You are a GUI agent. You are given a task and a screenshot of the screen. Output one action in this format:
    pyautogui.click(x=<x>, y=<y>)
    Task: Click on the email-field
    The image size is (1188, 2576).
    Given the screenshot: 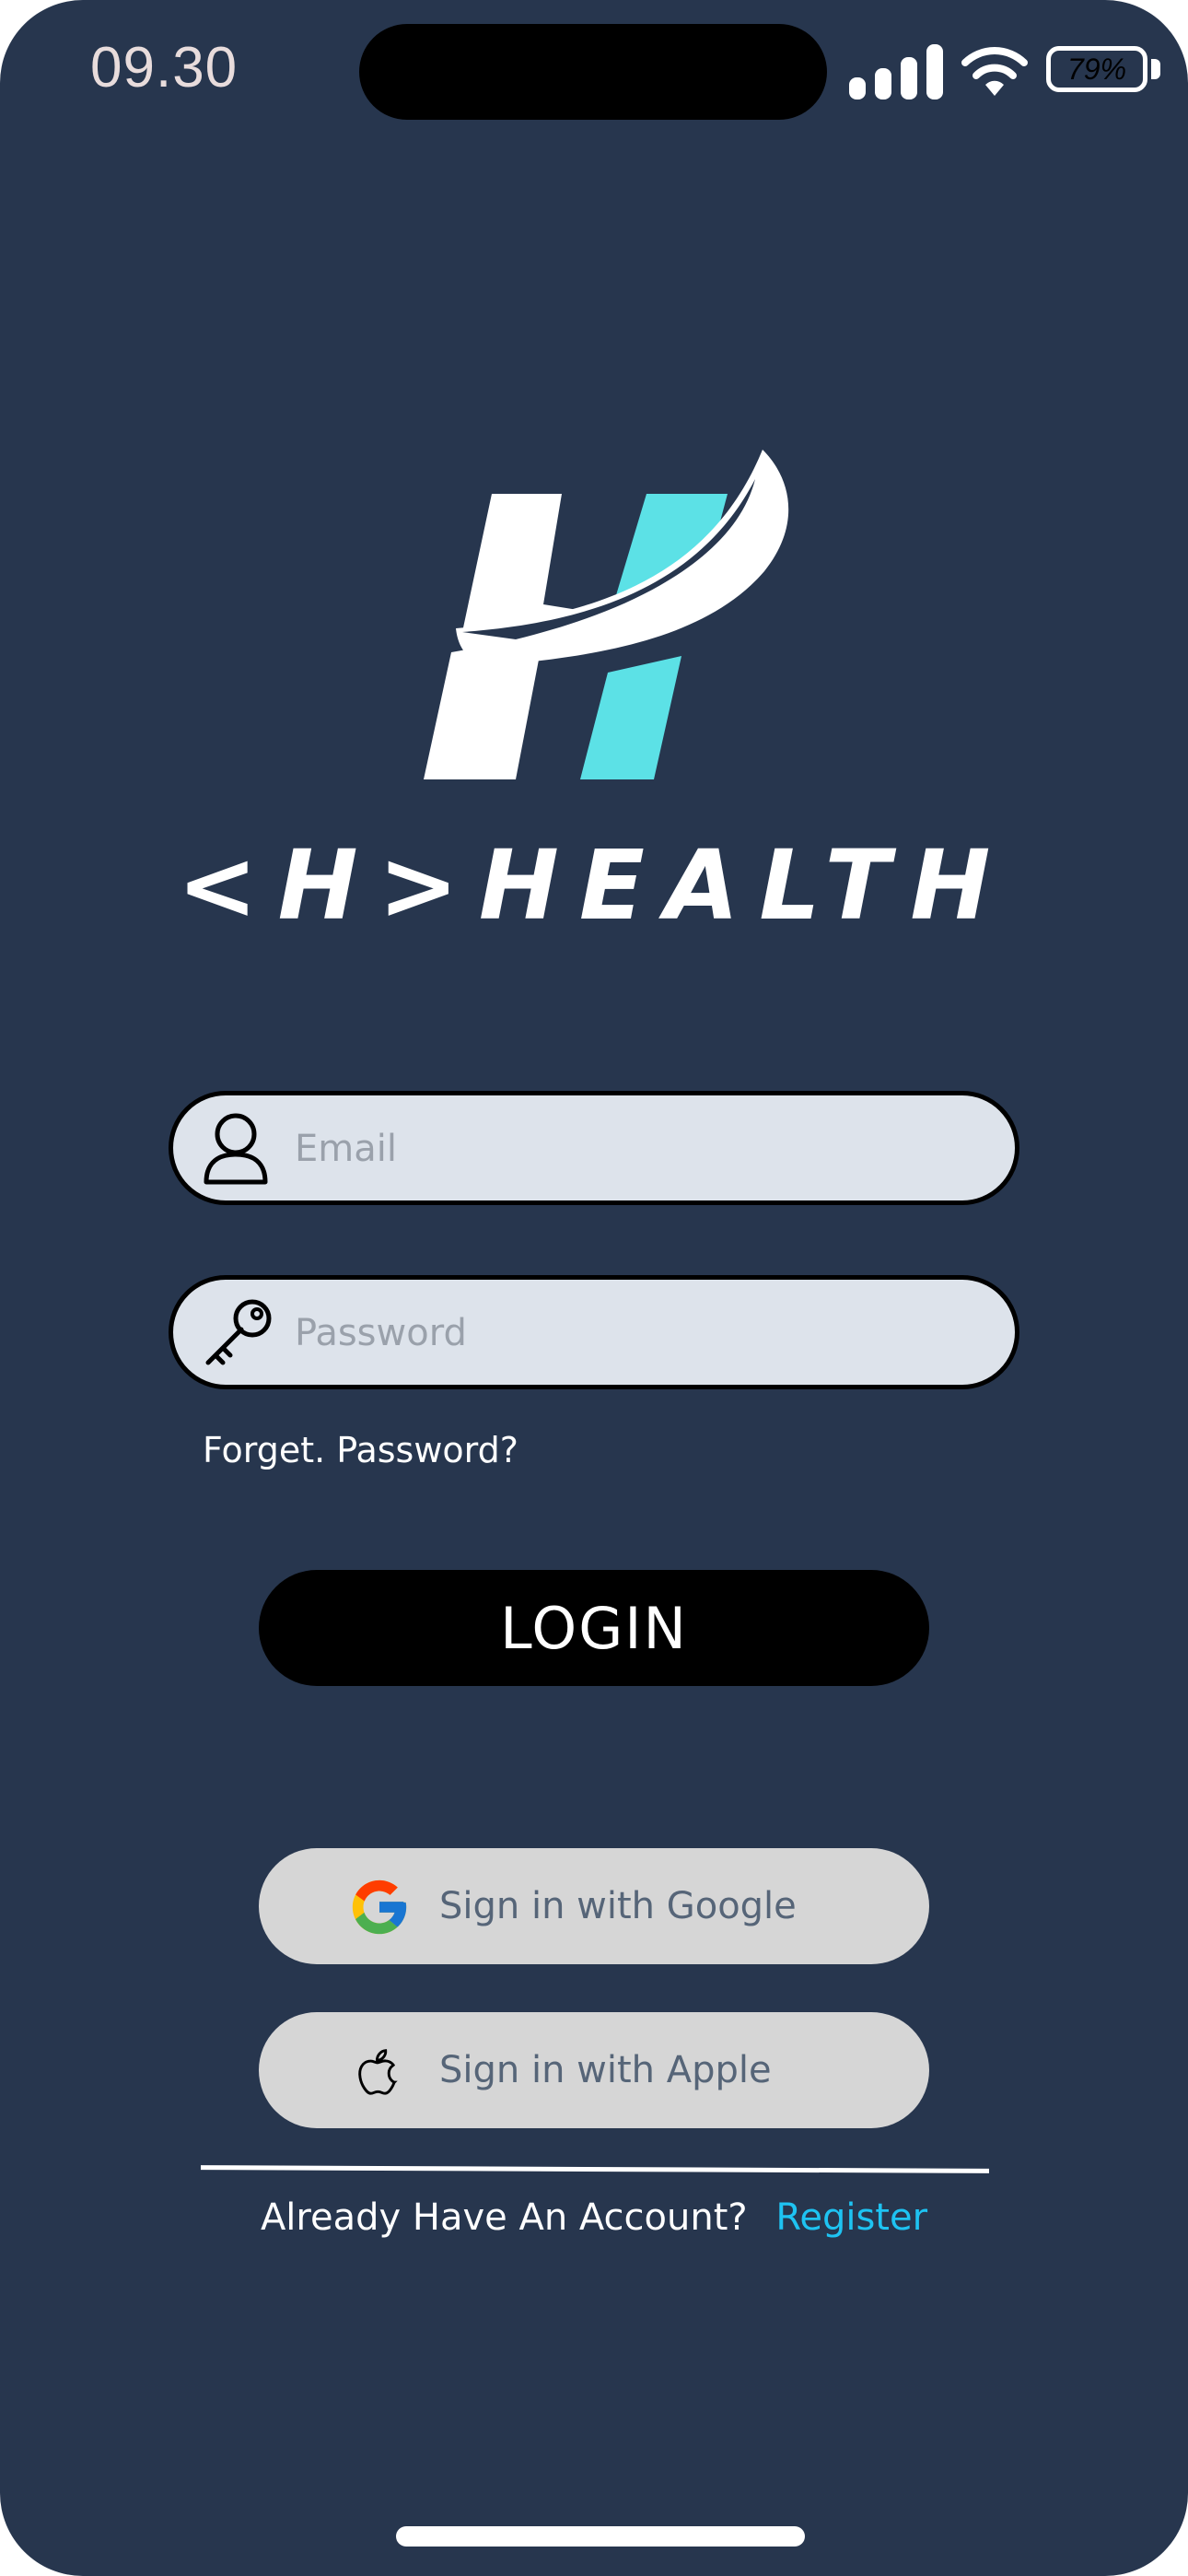 What is the action you would take?
    pyautogui.click(x=594, y=1148)
    